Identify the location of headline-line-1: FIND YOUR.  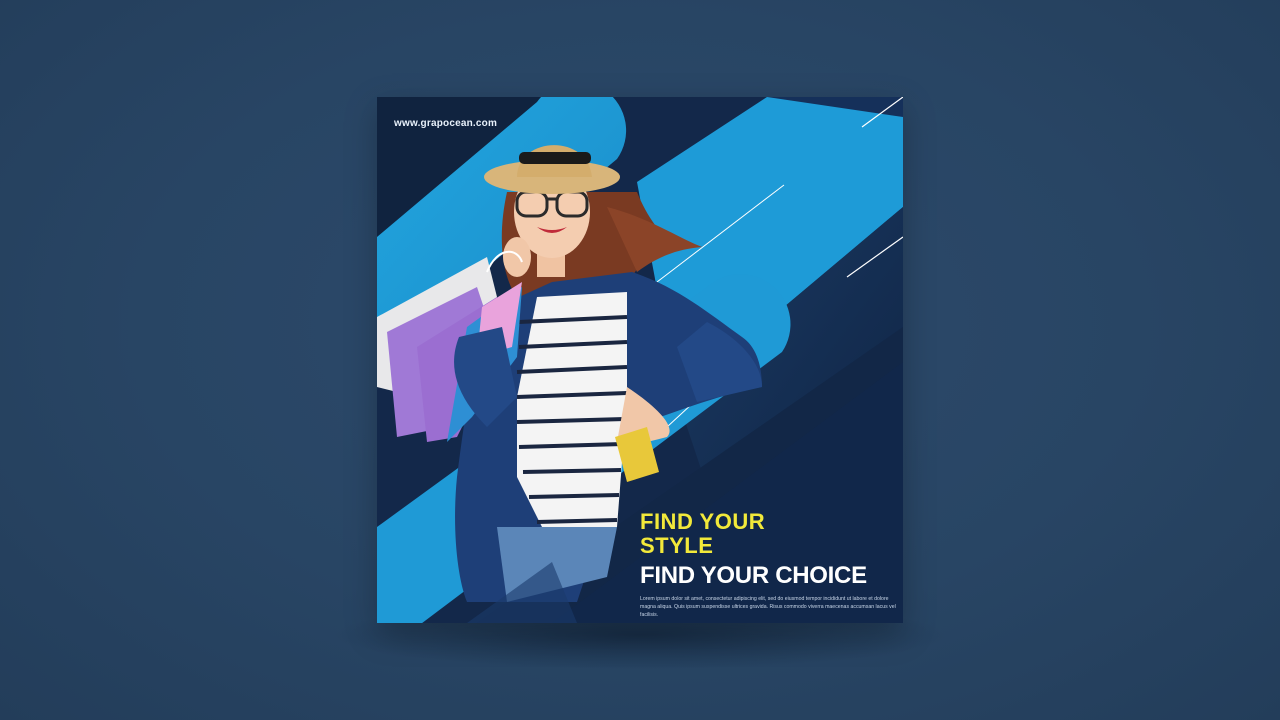
(703, 521).